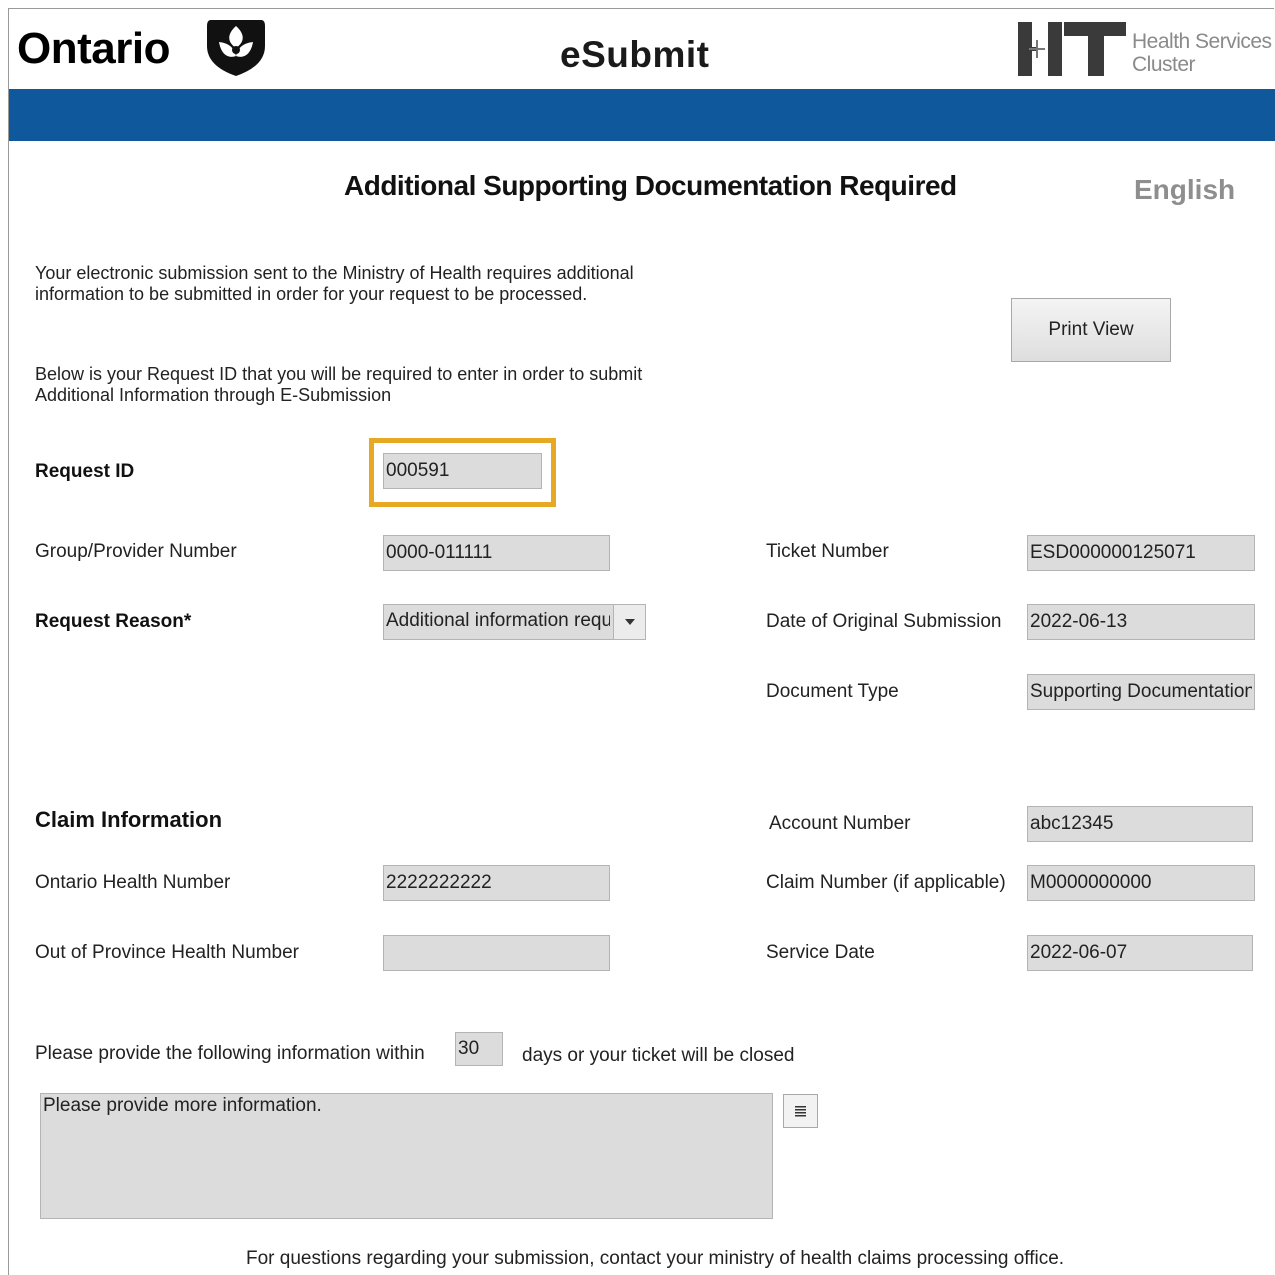 Image resolution: width=1275 pixels, height=1275 pixels. Describe the element at coordinates (496, 883) in the screenshot. I see `ontario-health-number-field` at that location.